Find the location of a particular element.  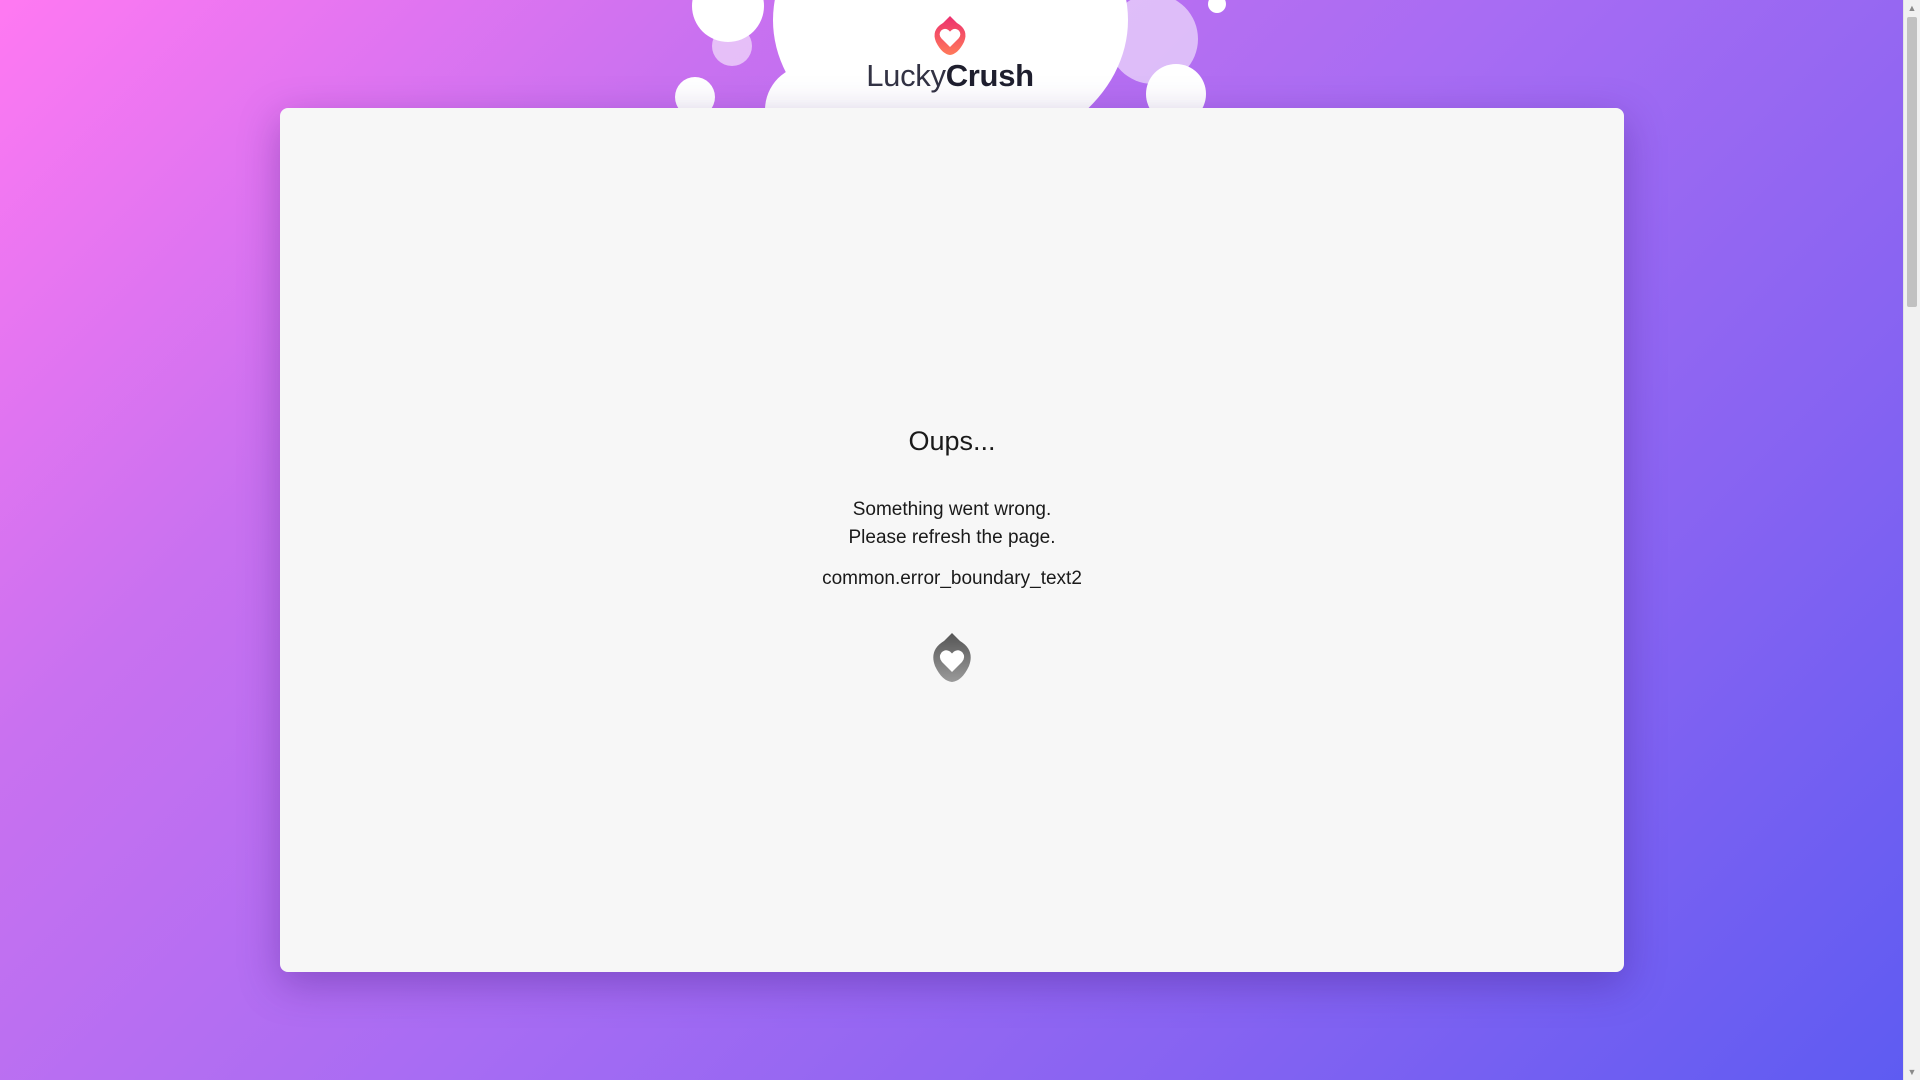

vertical-scrollbar: ▲ ▼ is located at coordinates (1911, 540).